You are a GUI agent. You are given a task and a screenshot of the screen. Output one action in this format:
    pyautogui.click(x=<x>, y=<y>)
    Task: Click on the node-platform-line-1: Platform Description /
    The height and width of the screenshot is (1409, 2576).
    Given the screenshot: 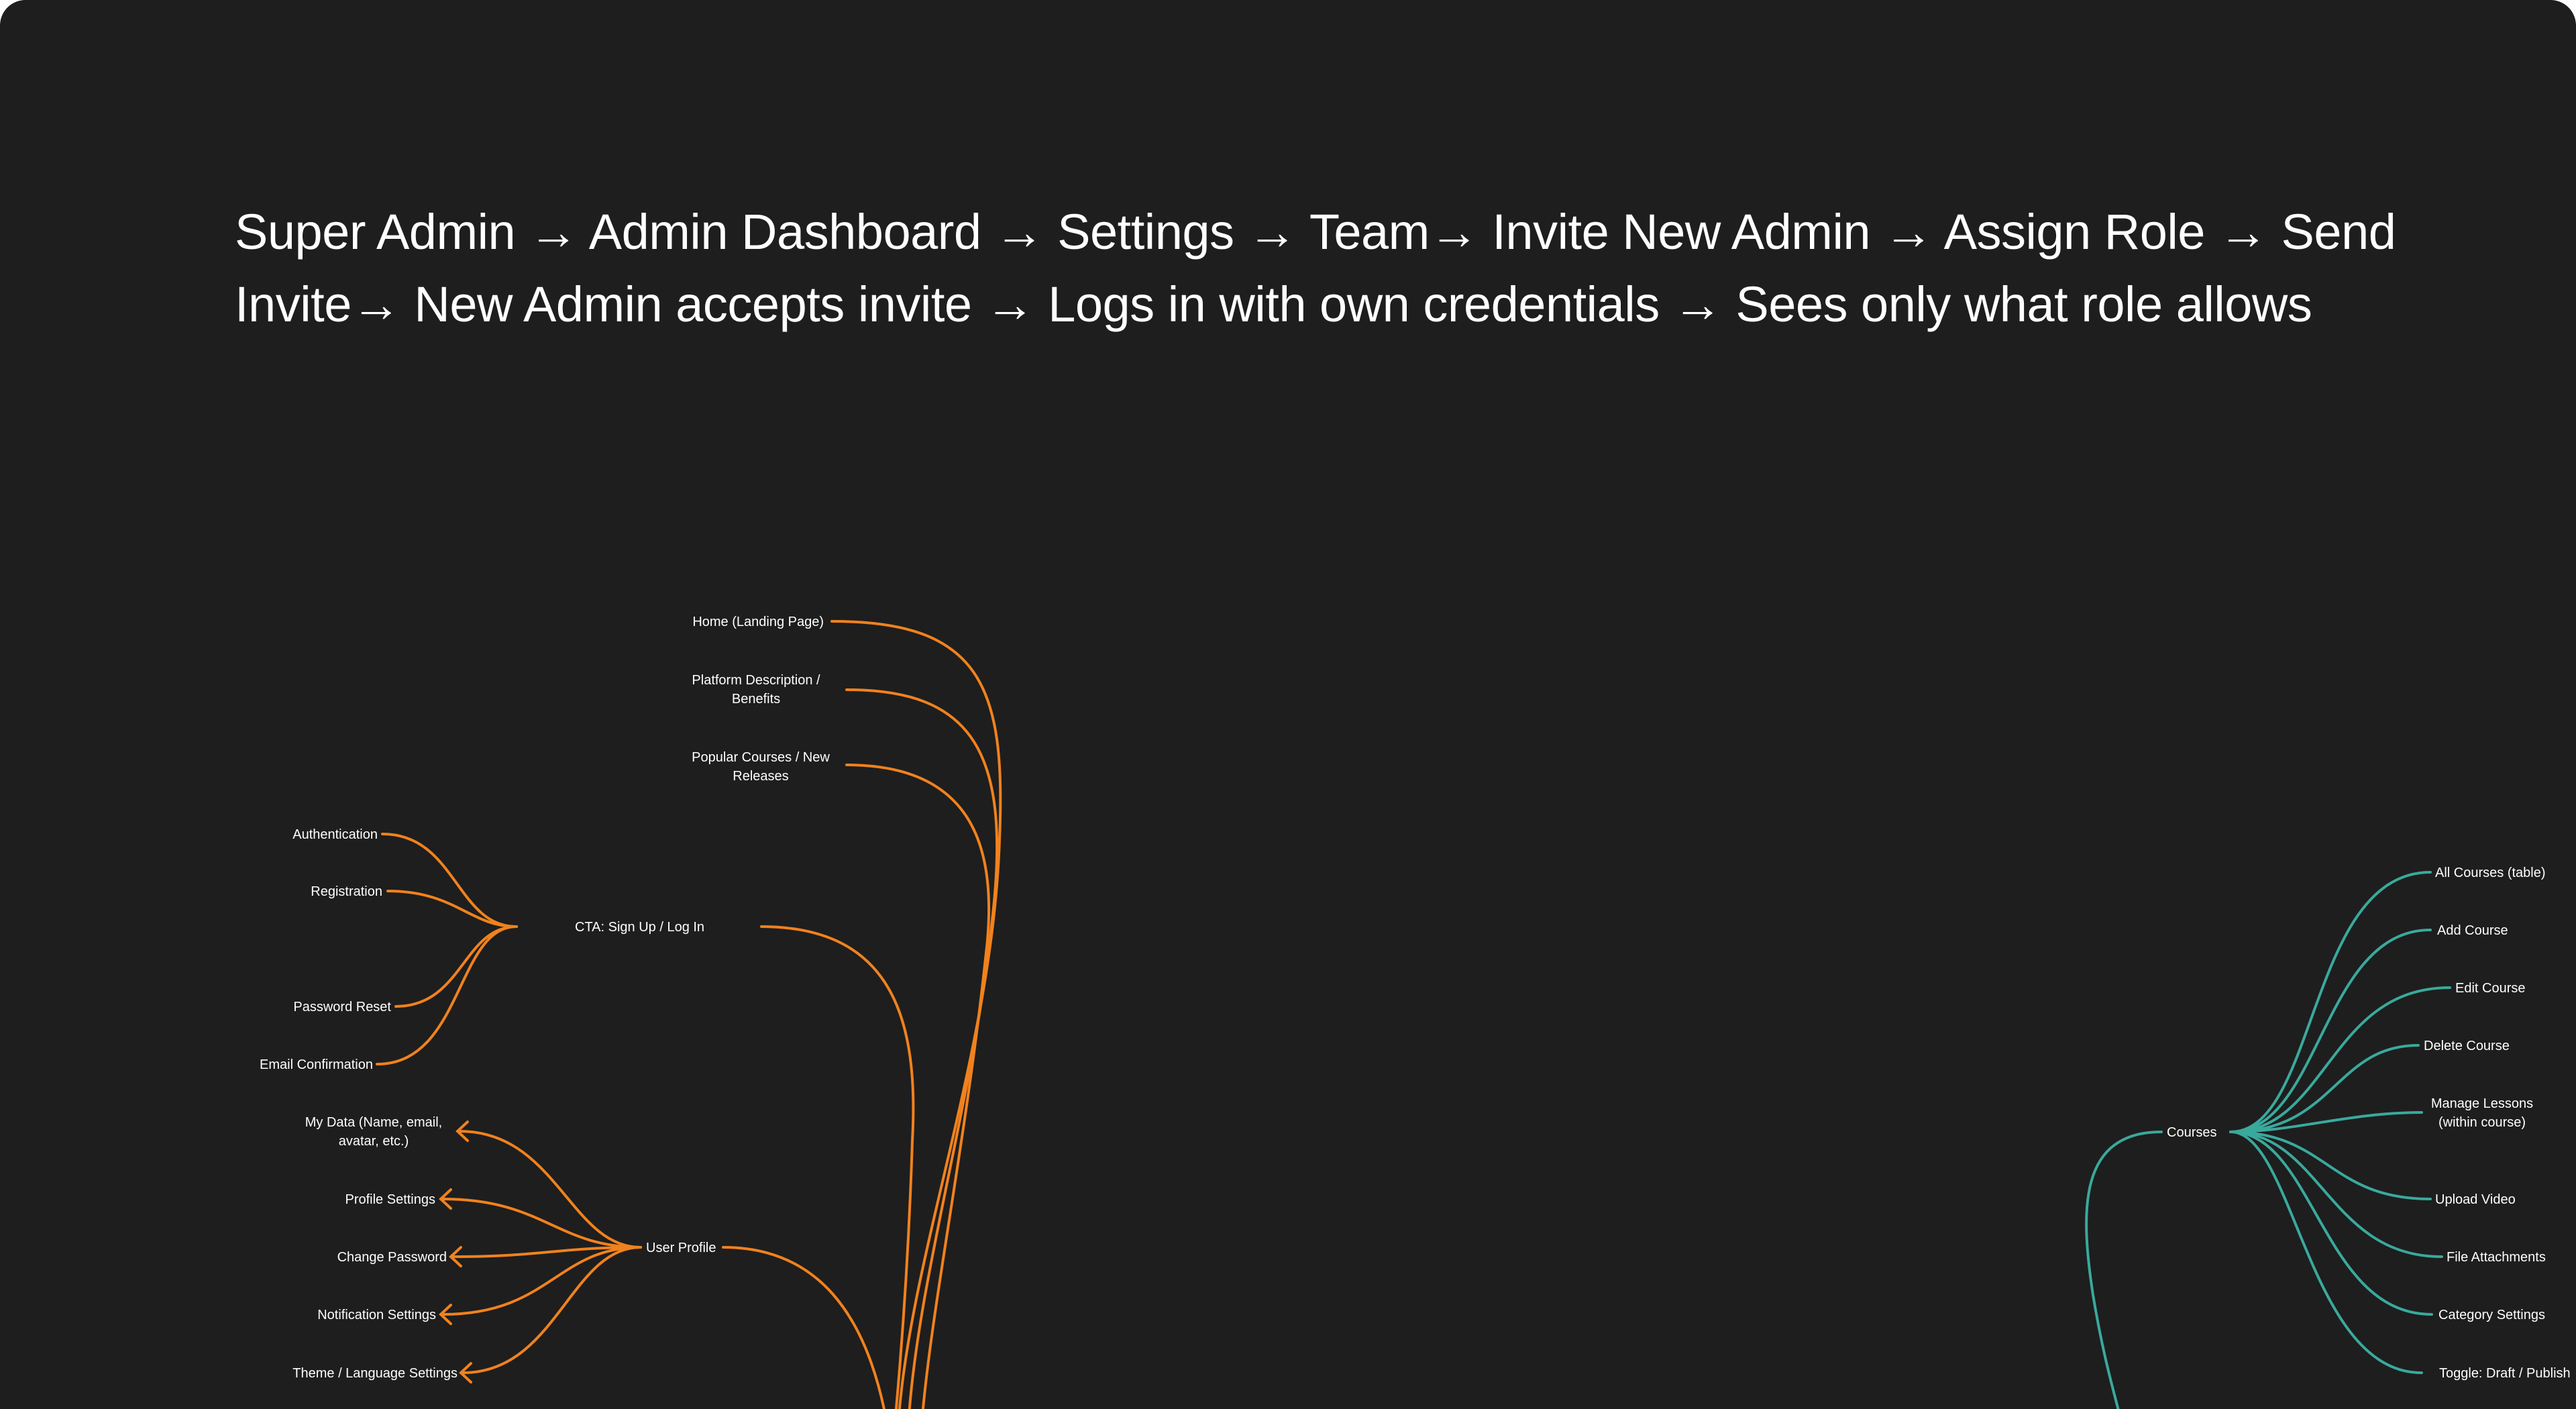 What is the action you would take?
    pyautogui.click(x=756, y=680)
    